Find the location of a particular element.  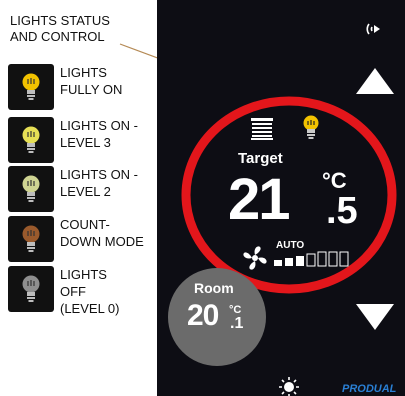

room-temperature-decimal: .1 is located at coordinates (237, 323).